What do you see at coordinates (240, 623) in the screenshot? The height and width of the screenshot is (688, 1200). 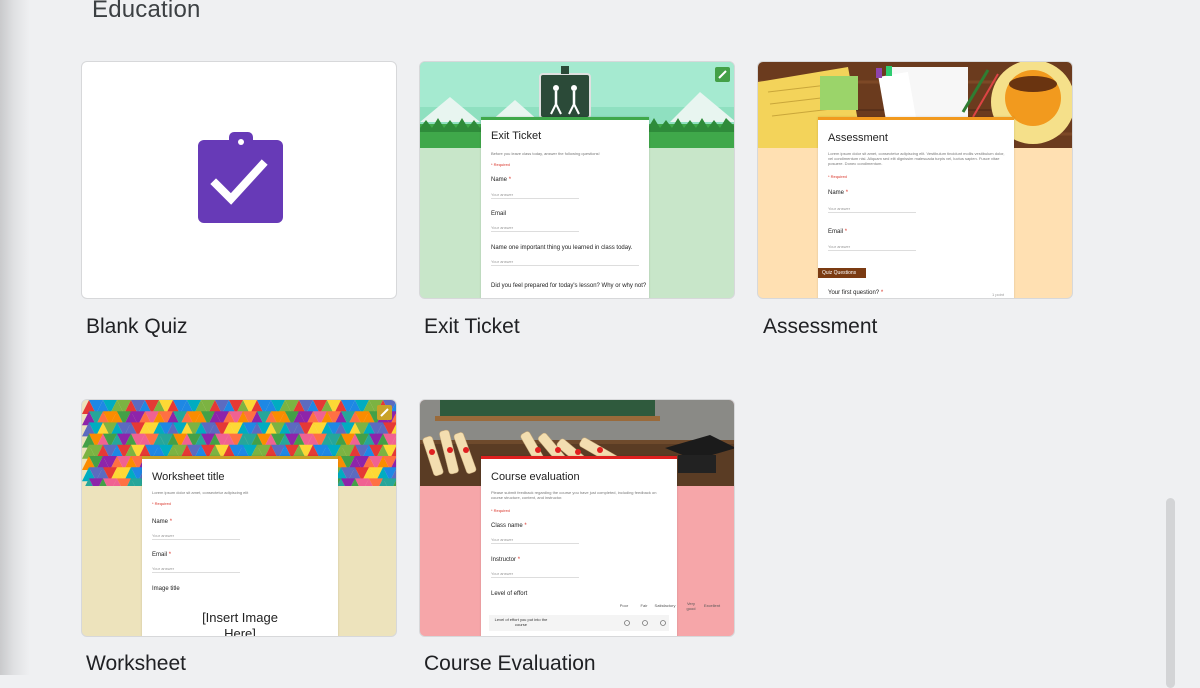 I see `image-placeholder: [Insert Image Here]` at bounding box center [240, 623].